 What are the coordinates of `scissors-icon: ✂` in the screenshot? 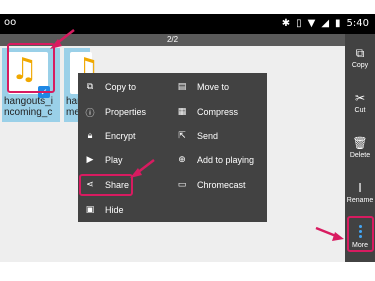 It's located at (360, 98).